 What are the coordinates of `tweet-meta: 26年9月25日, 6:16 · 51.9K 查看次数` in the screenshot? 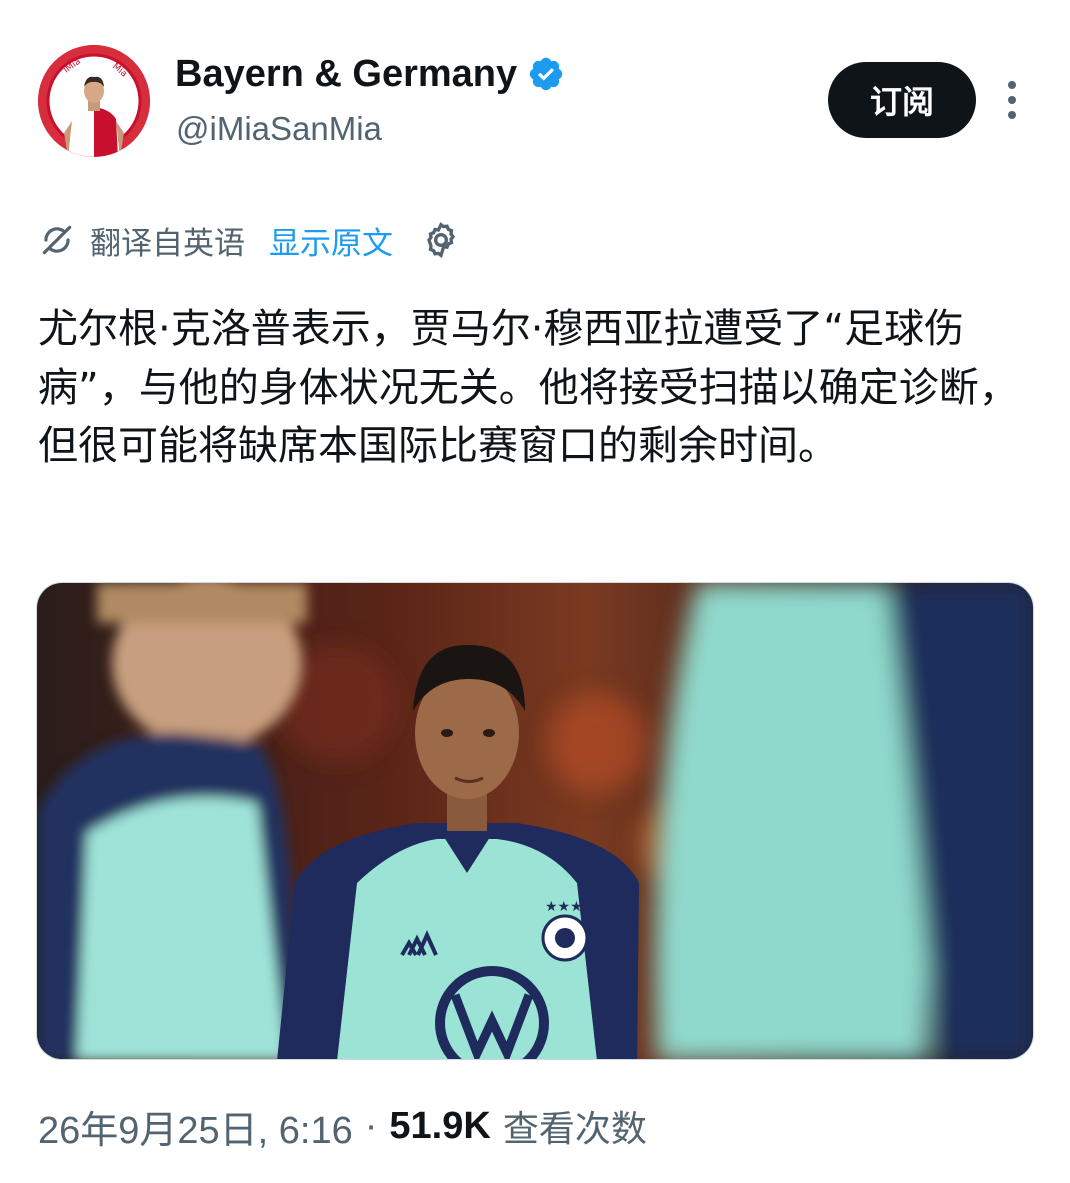 It's located at (342, 1126).